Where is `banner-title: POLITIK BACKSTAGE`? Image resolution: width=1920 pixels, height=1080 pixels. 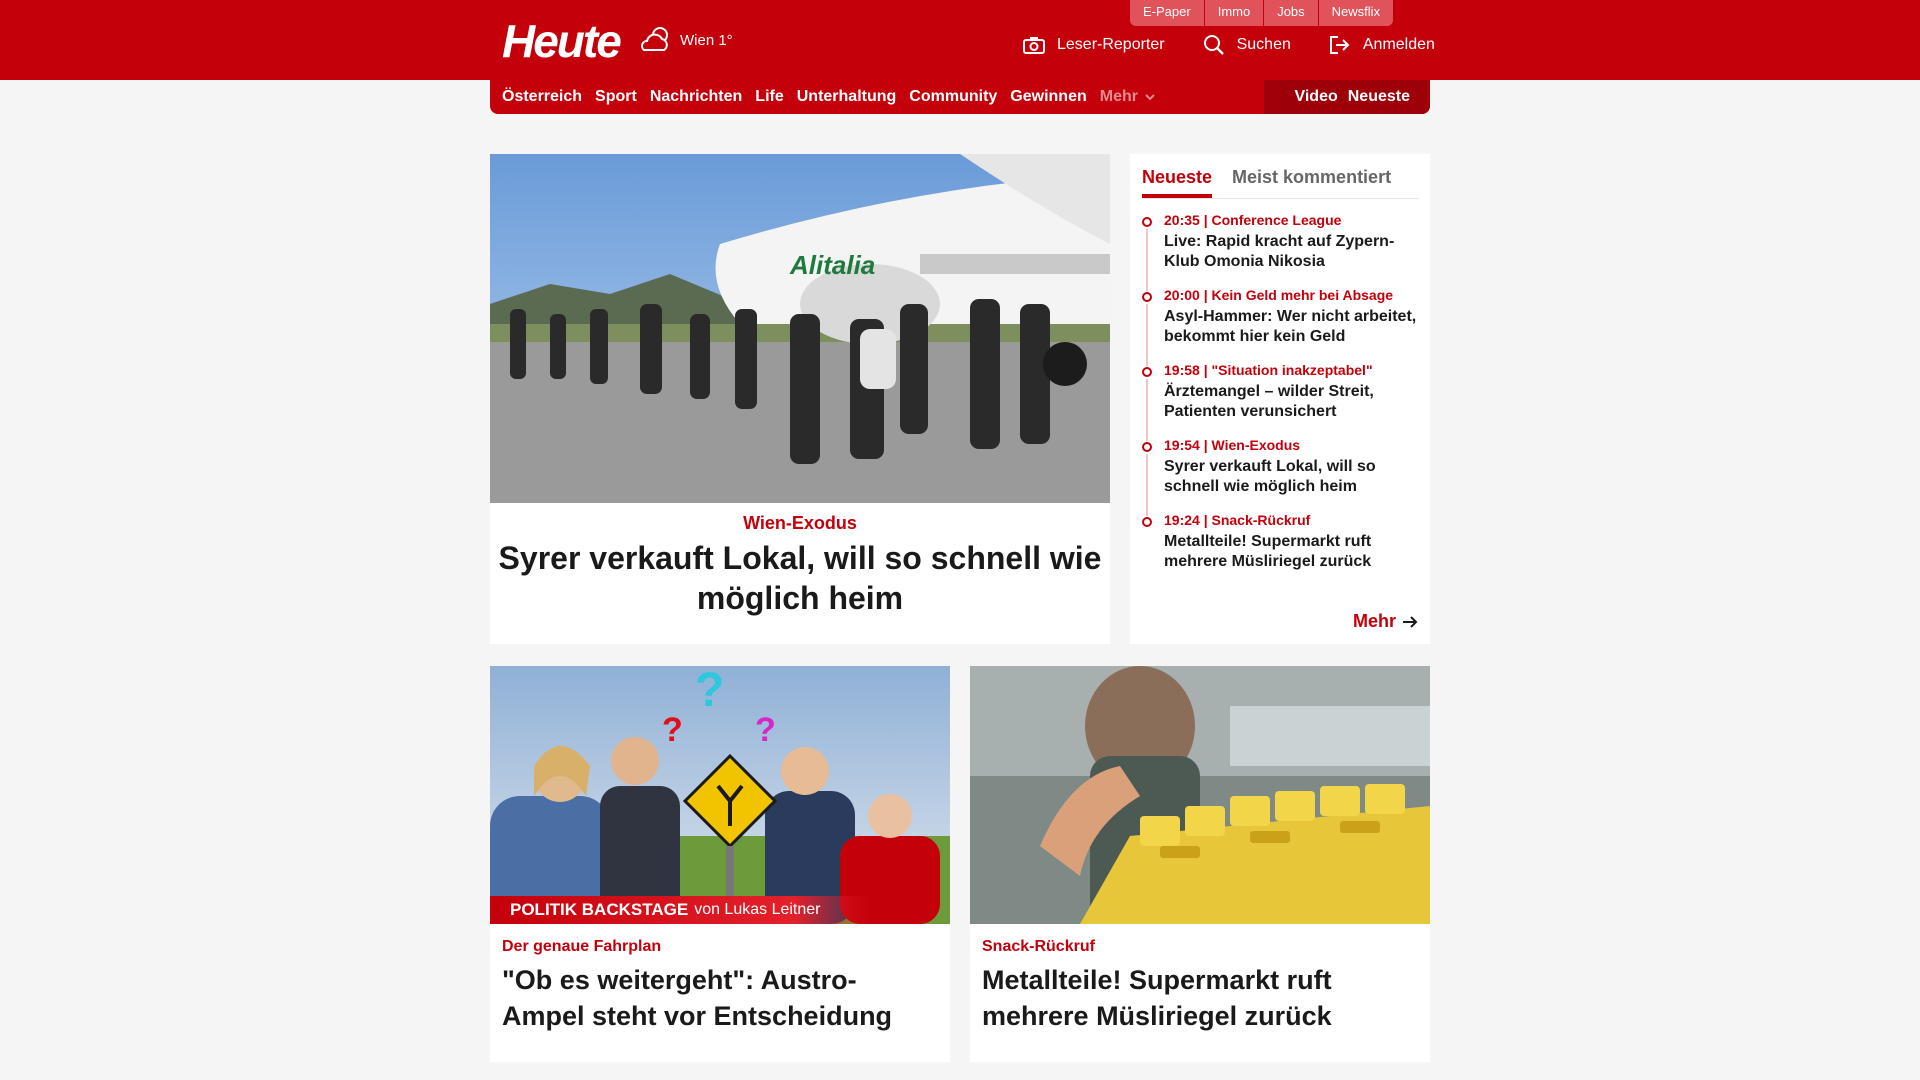 banner-title: POLITIK BACKSTAGE is located at coordinates (599, 909).